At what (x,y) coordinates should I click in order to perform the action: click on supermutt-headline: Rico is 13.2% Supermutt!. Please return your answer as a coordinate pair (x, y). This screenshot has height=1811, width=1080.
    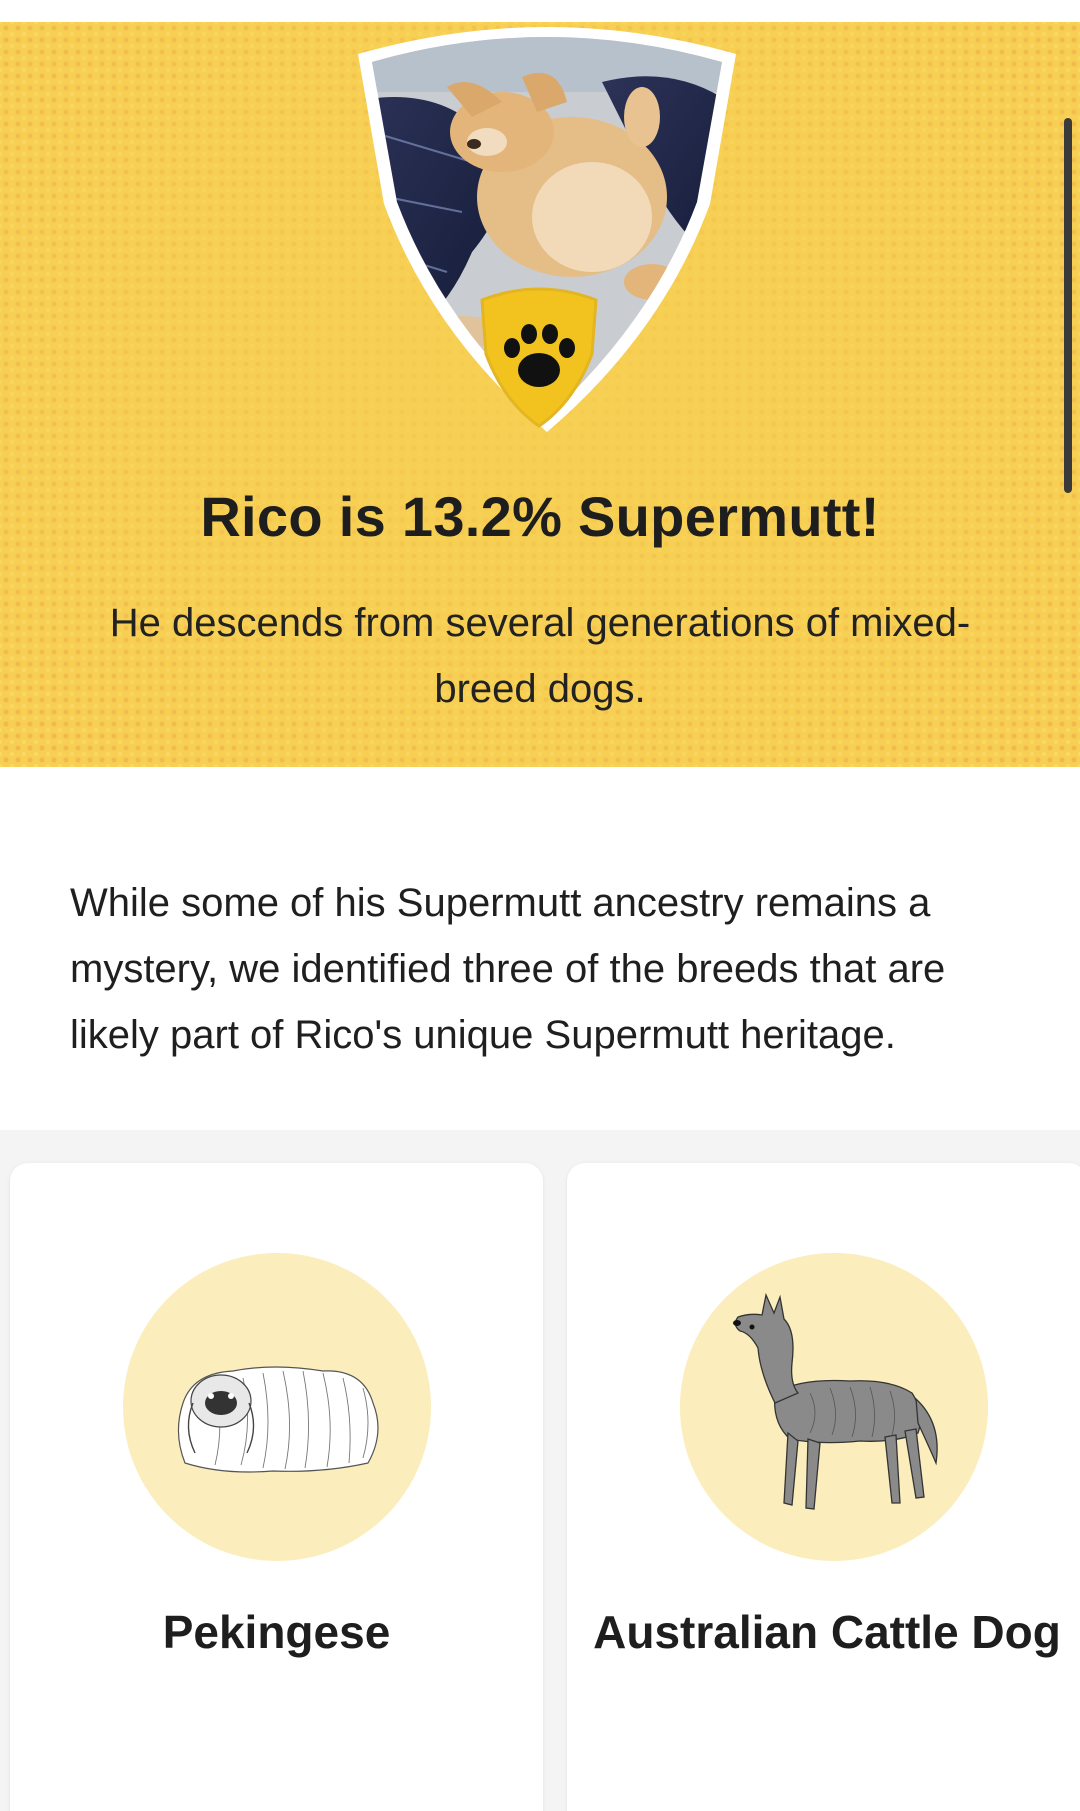
    Looking at the image, I should click on (540, 516).